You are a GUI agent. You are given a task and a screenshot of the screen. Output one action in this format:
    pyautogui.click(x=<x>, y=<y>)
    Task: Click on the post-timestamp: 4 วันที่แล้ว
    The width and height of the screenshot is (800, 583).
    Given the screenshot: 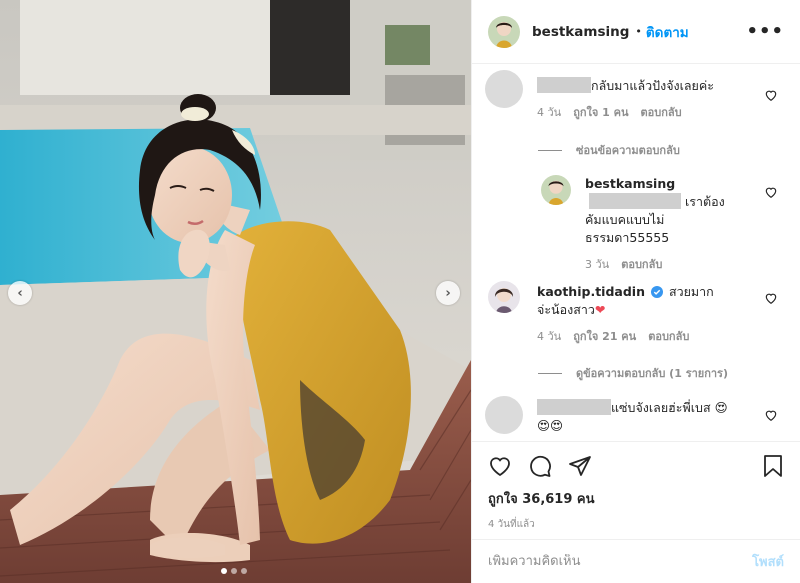 What is the action you would take?
    pyautogui.click(x=636, y=524)
    